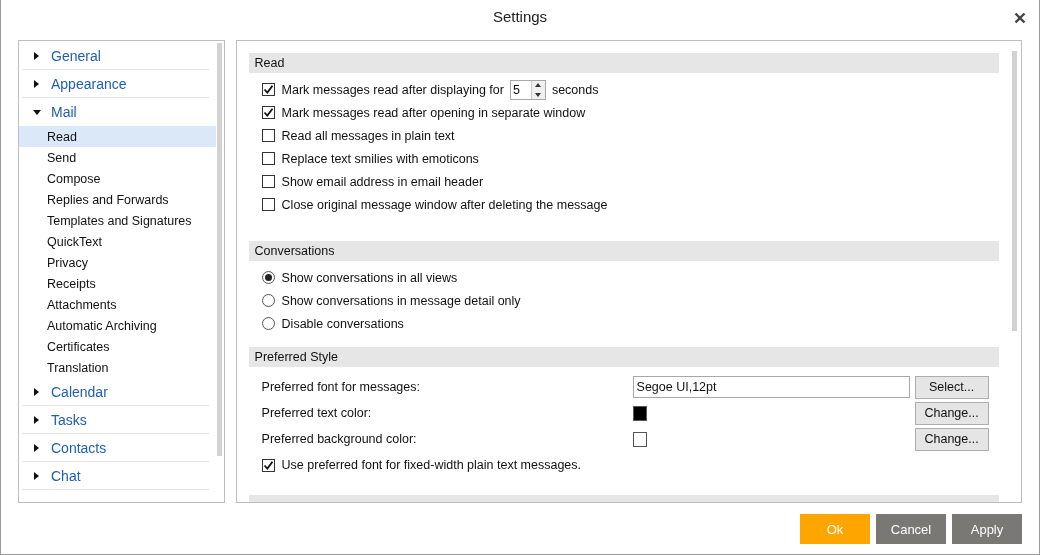 The image size is (1040, 555). I want to click on sidebar-item: Privacy, so click(117, 262).